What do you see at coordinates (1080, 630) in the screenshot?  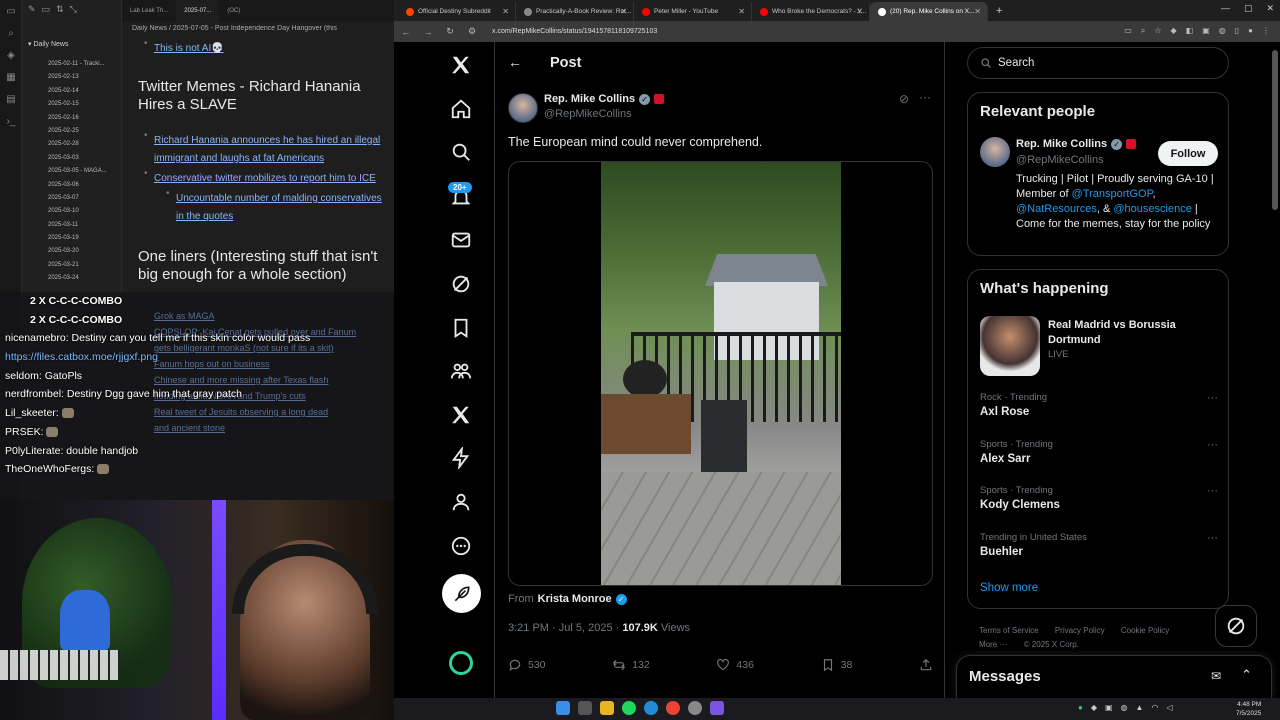 I see `footer-link: Privacy Policy` at bounding box center [1080, 630].